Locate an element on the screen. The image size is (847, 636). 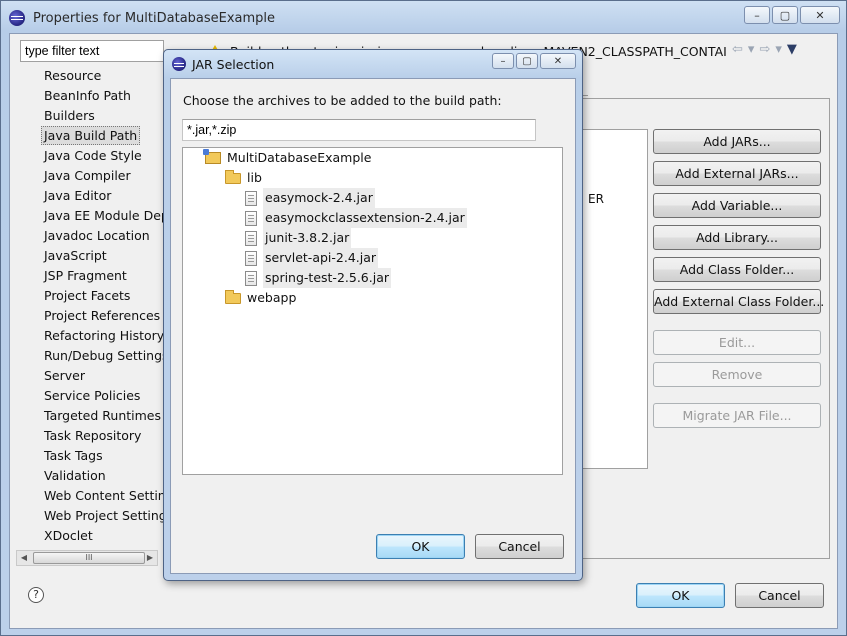
nav-item: Java Build Path is located at coordinates (91, 136).